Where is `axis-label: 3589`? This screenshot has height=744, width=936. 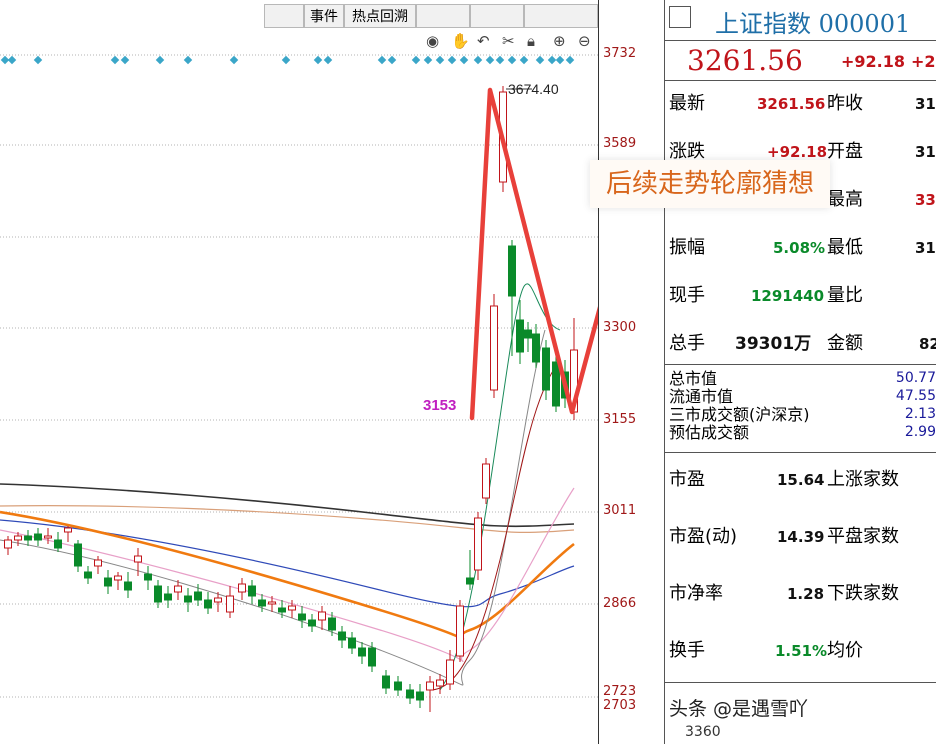
axis-label: 3589 is located at coordinates (620, 143).